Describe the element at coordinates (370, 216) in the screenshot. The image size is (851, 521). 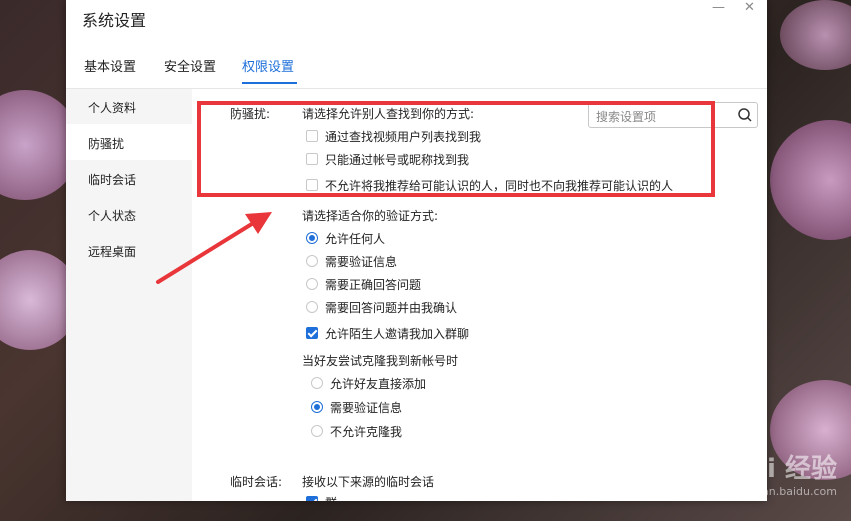
I see `verify-method-prompt: 请选择适合你的验证方式:` at that location.